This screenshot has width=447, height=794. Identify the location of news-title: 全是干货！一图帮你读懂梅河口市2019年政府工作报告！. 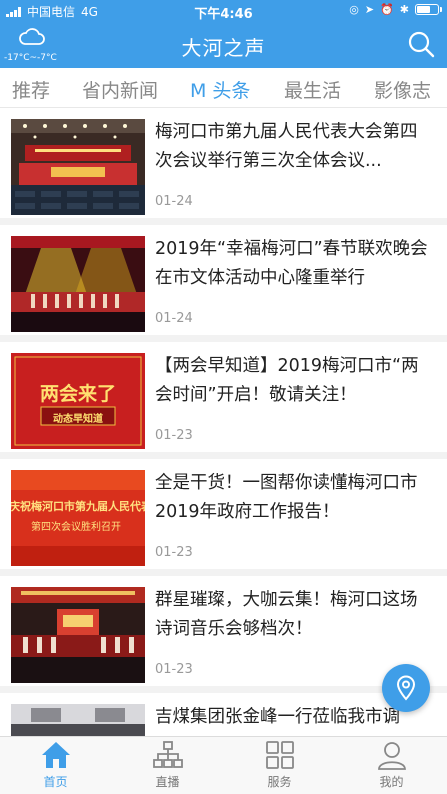
(286, 497).